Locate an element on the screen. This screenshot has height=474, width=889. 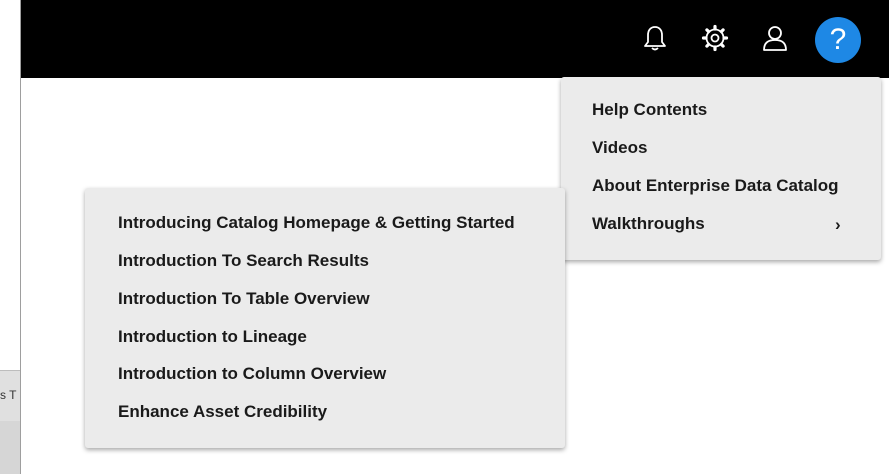
chevron-right-icon: › is located at coordinates (838, 224).